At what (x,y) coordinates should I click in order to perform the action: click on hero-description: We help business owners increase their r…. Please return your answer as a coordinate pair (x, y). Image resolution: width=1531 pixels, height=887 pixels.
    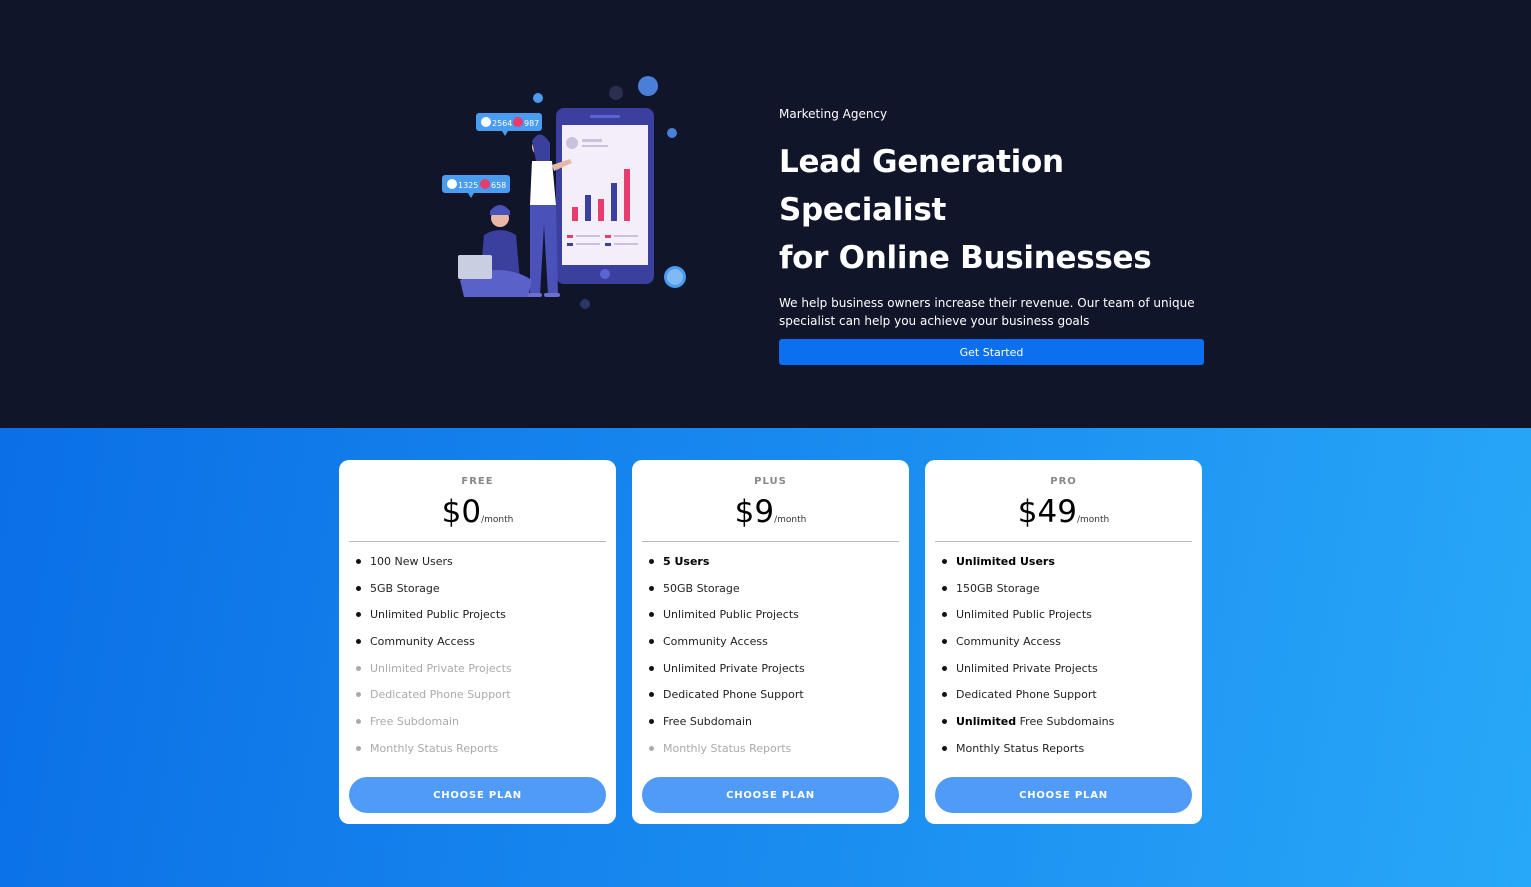
    Looking at the image, I should click on (987, 312).